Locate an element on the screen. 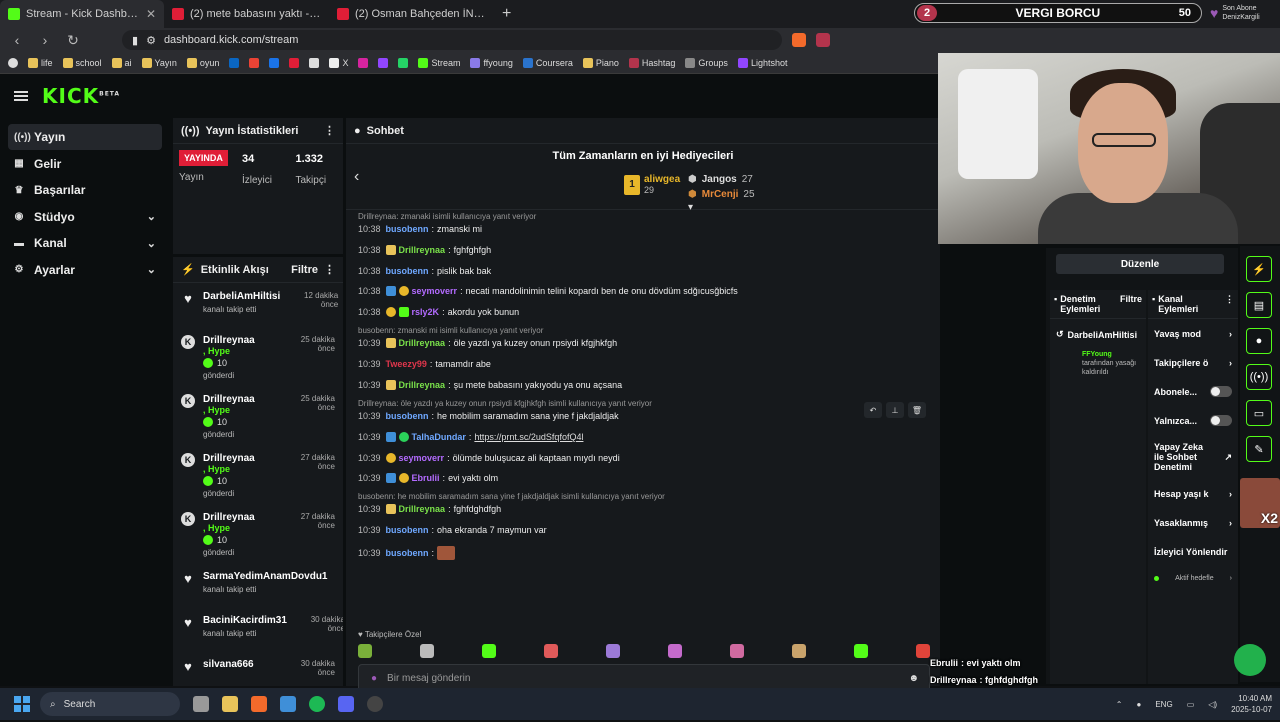 This screenshot has width=1280, height=722. edit-layout-button: Düzenle is located at coordinates (1140, 264).